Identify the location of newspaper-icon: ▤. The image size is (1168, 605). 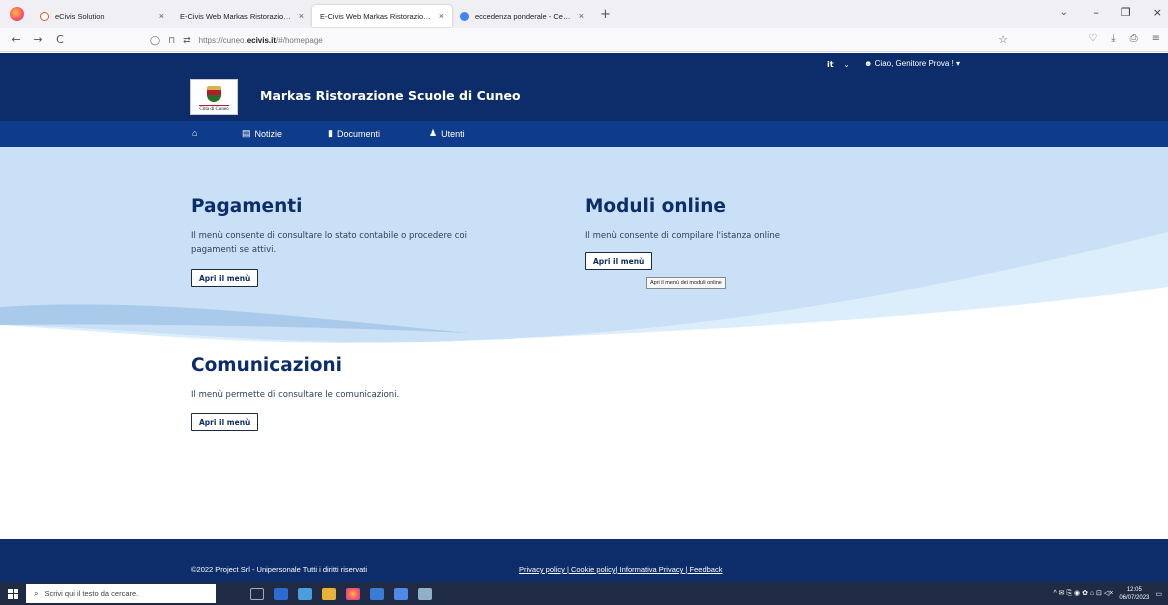
(246, 133).